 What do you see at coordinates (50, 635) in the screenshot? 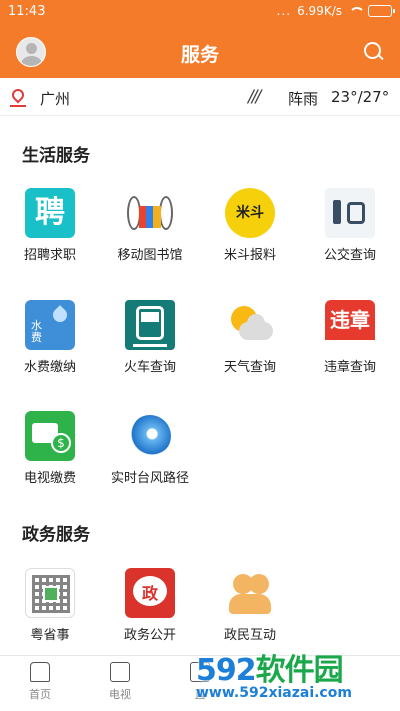
I see `service-label: 粤省事` at bounding box center [50, 635].